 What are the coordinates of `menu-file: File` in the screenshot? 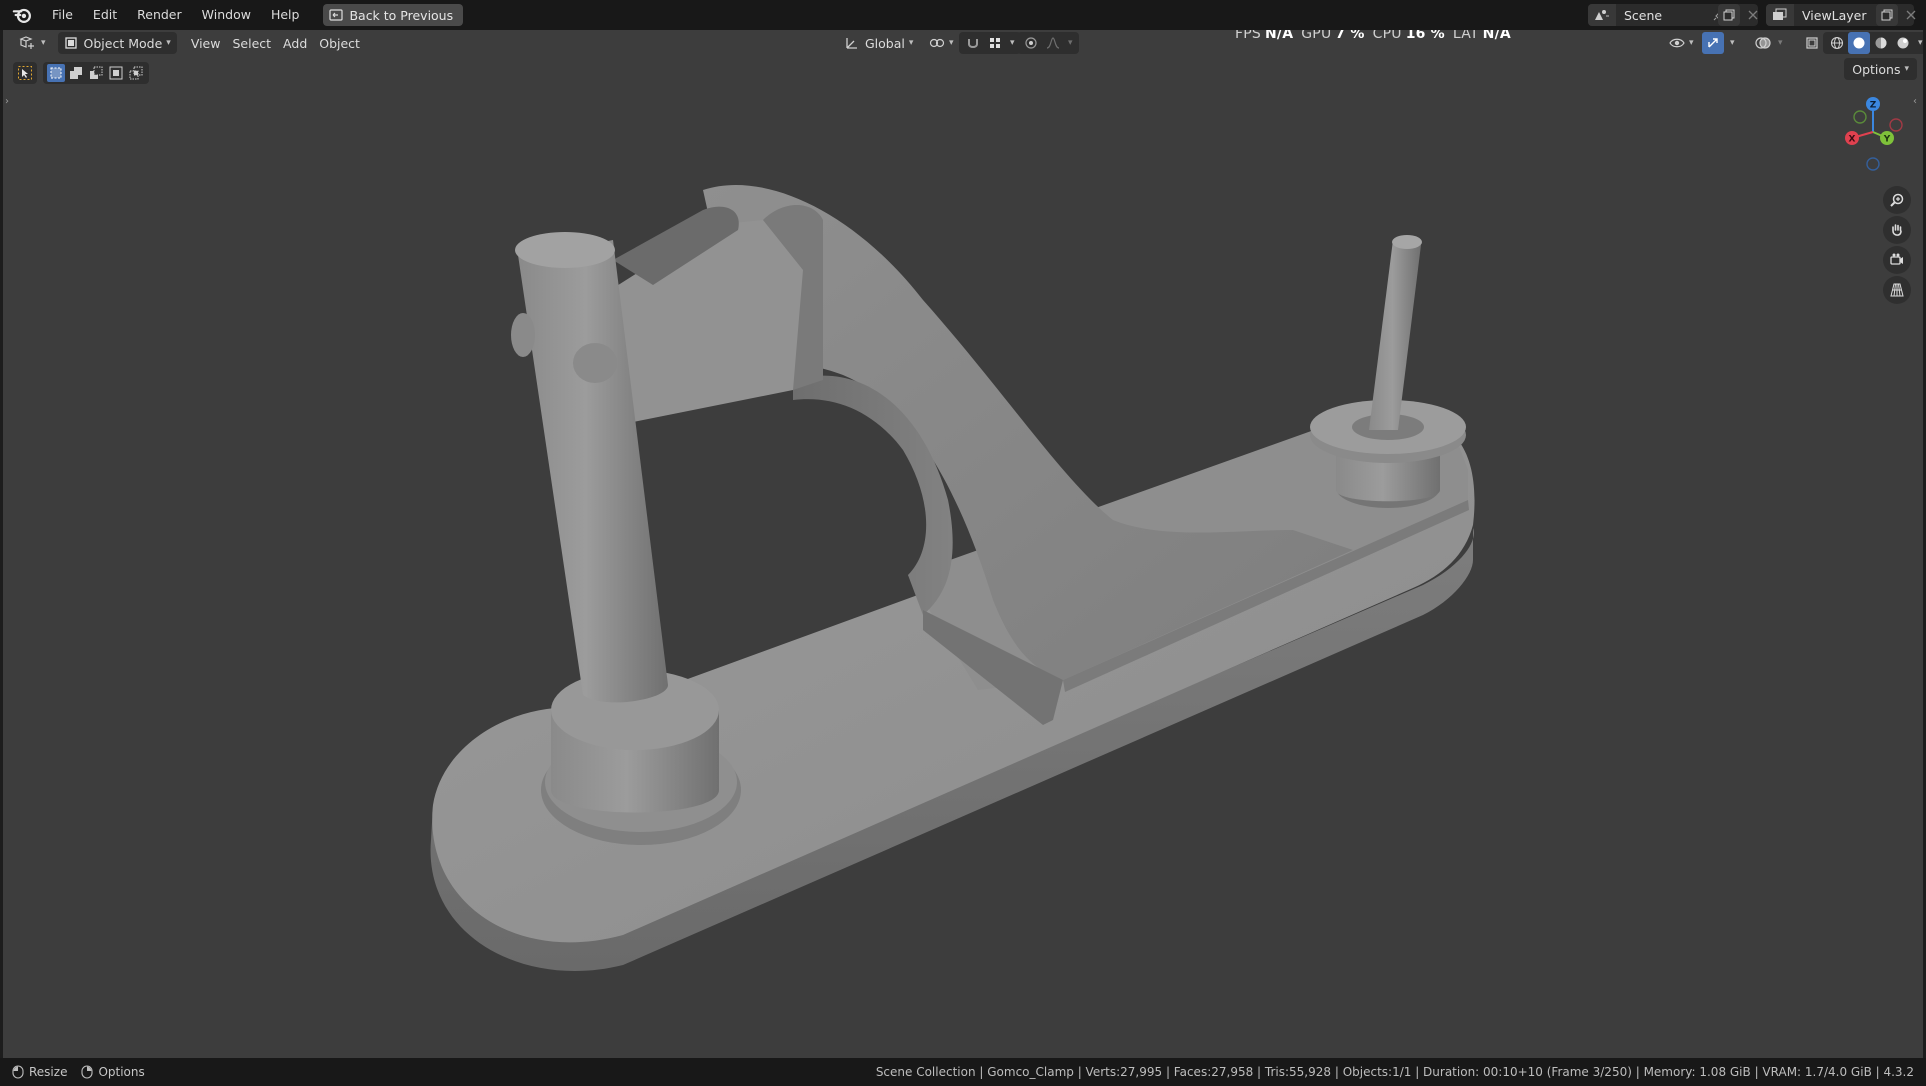 It's located at (62, 15).